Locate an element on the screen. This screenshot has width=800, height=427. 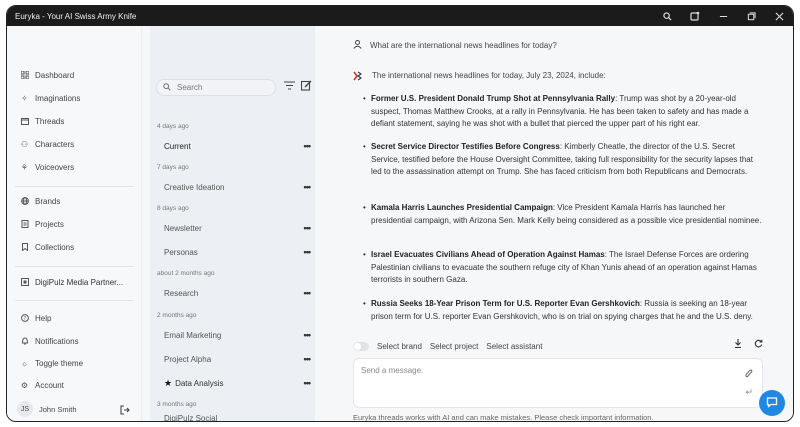
thread-item: DigiPulz Social is located at coordinates (239, 418).